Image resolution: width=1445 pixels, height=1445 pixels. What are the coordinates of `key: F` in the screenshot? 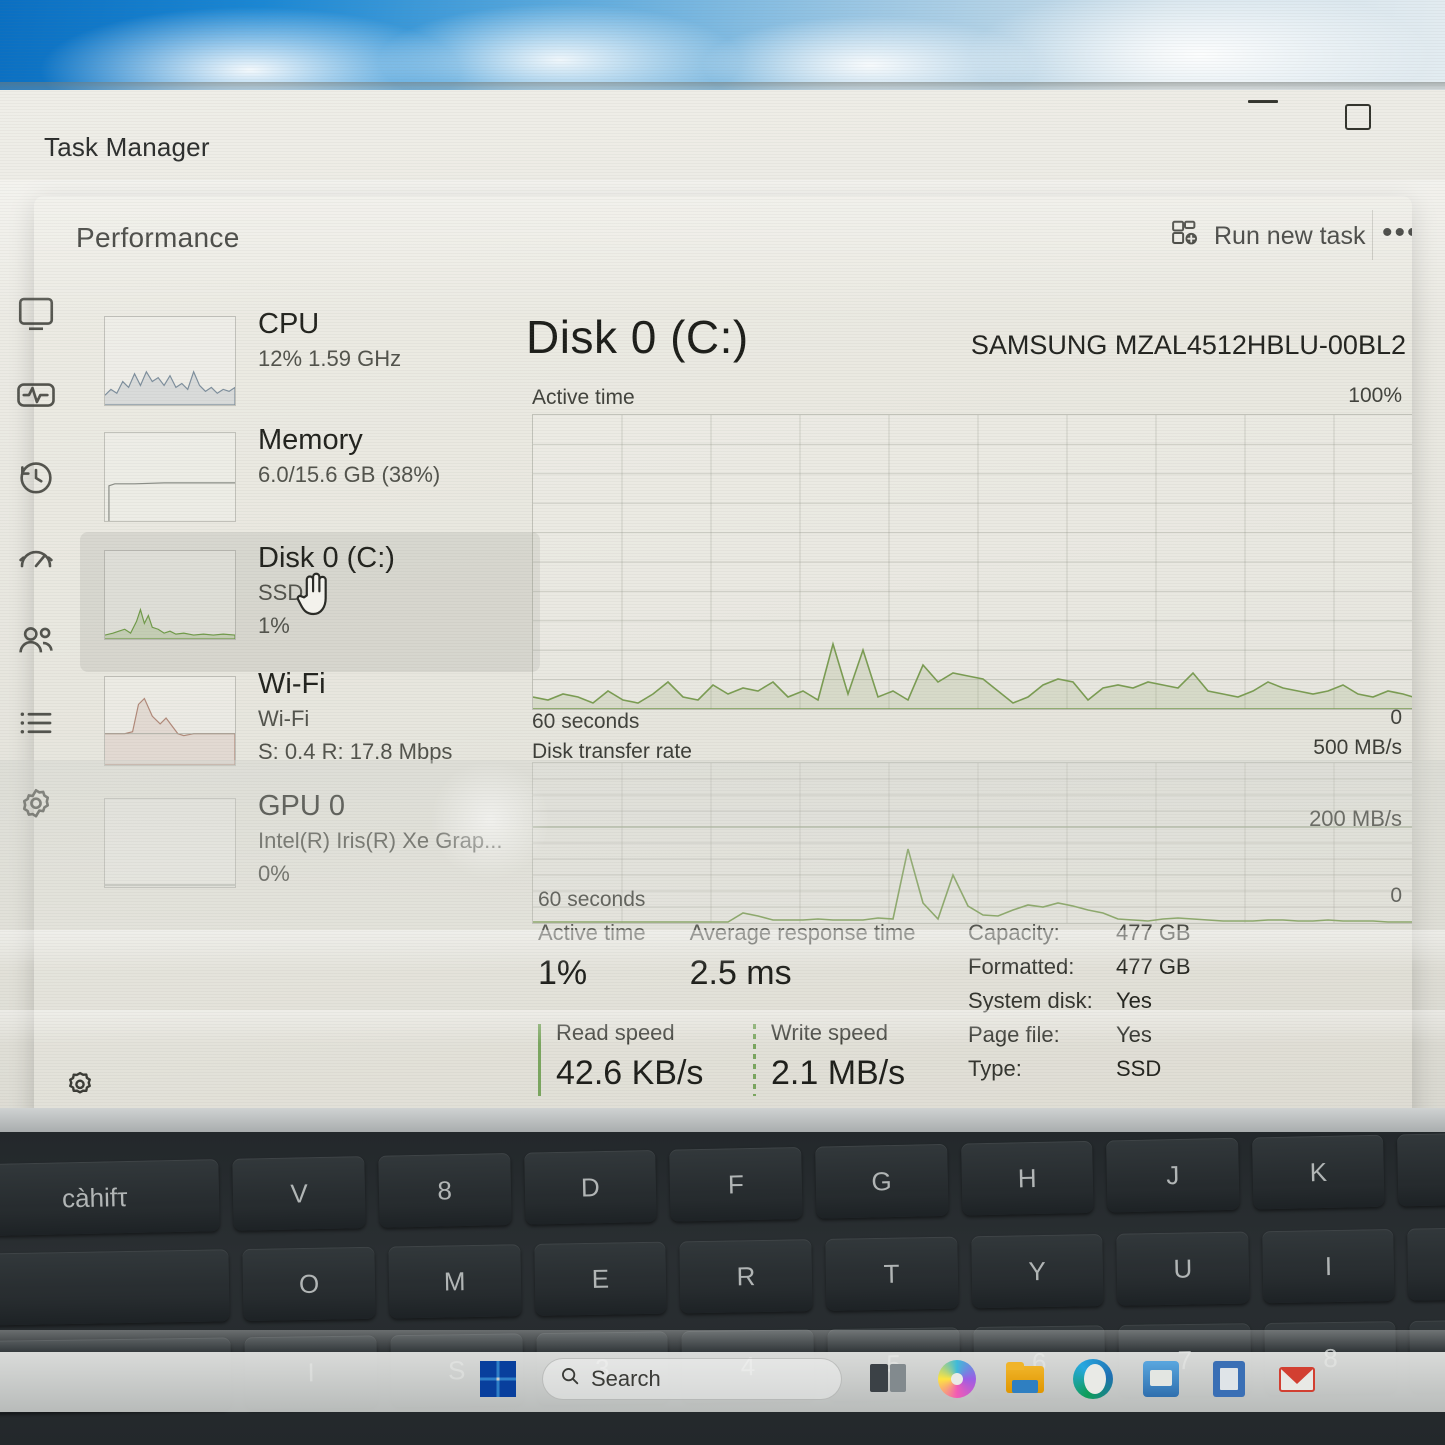 It's located at (736, 1184).